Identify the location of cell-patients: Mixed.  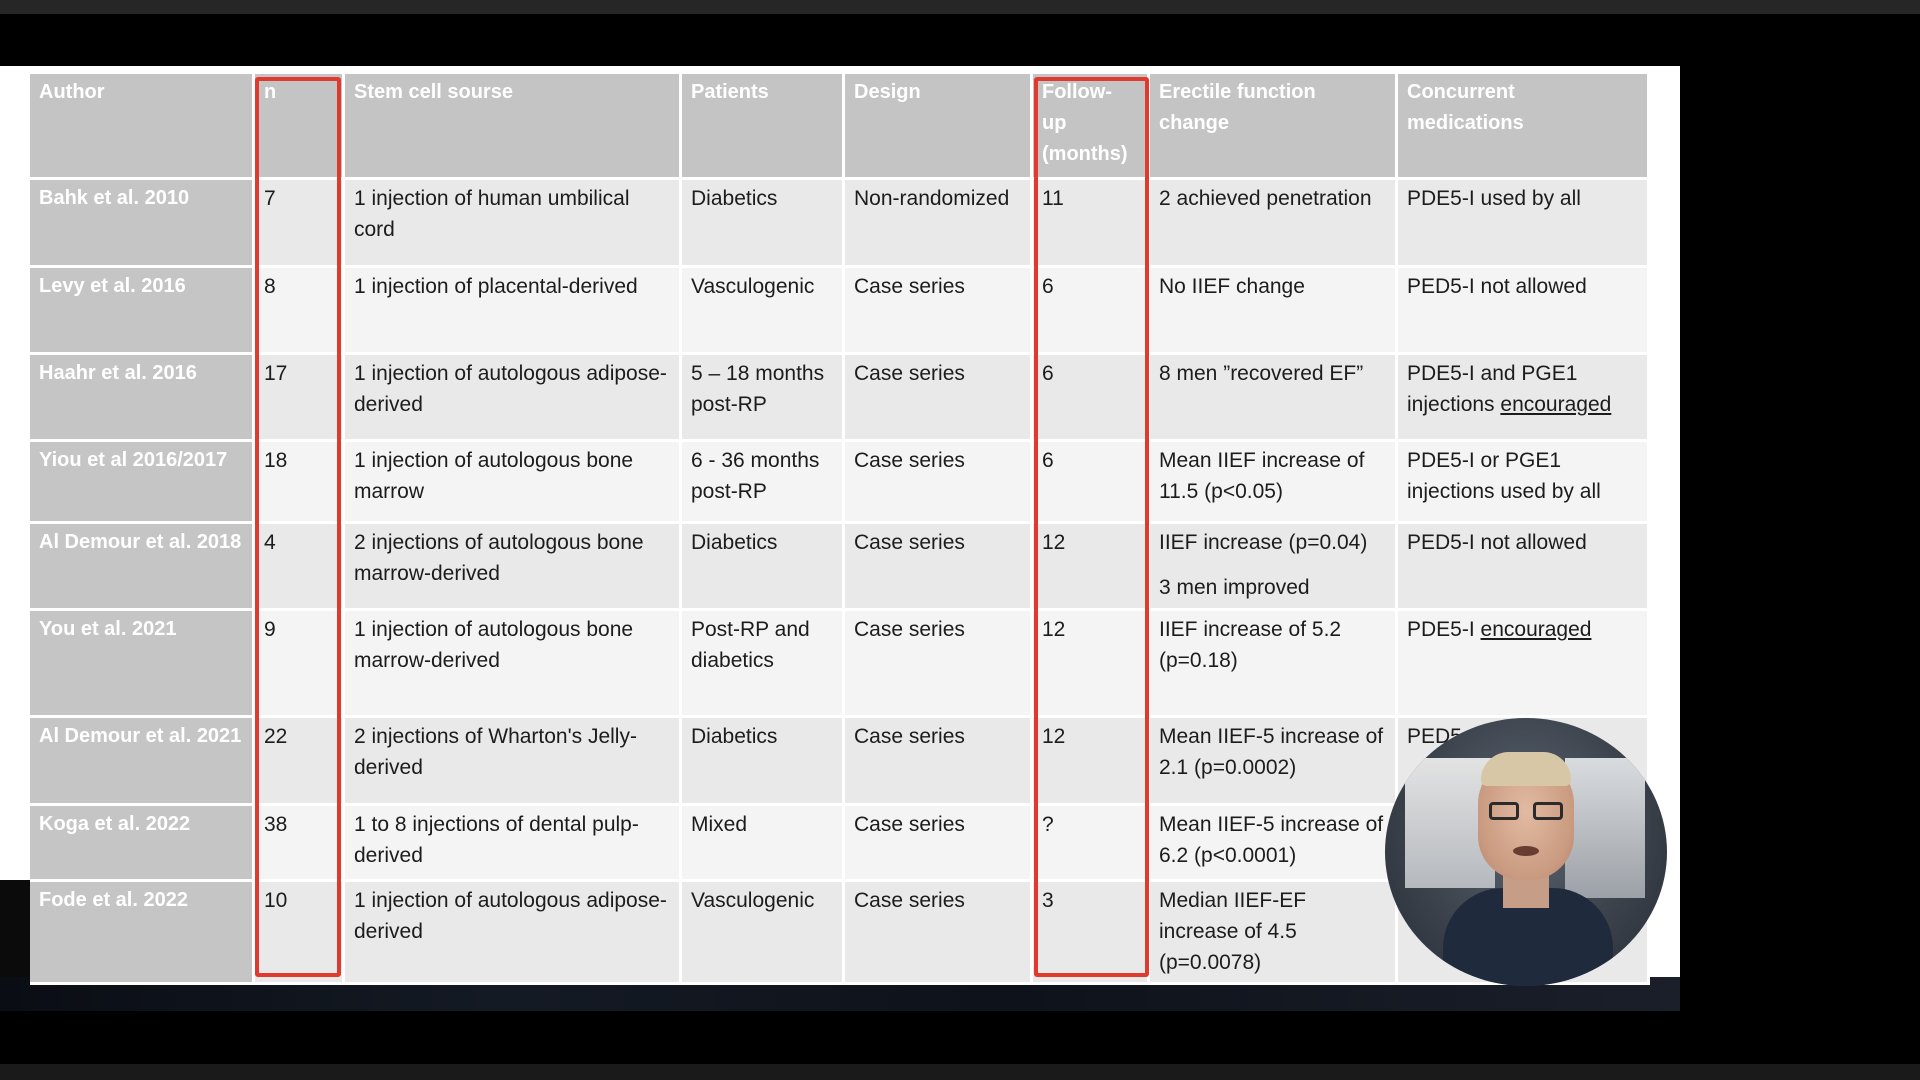
(763, 844).